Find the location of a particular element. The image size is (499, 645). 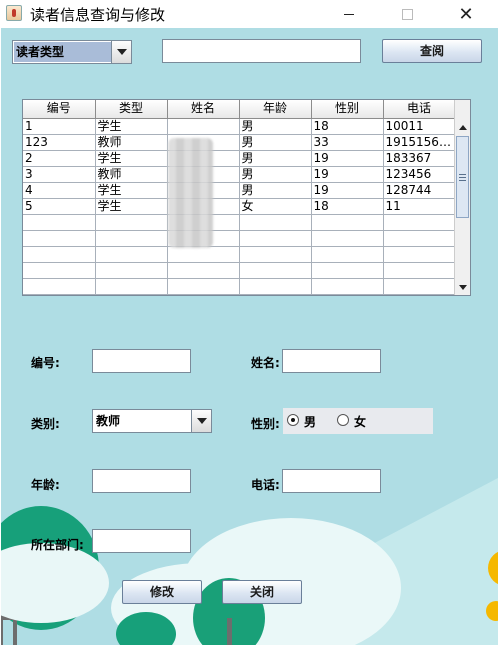

table-row: 4 学生 男 19 128744 is located at coordinates (239, 190).